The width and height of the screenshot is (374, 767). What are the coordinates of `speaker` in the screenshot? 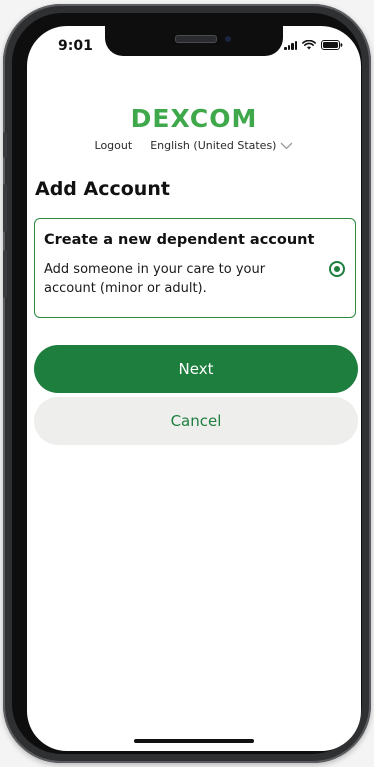 It's located at (196, 39).